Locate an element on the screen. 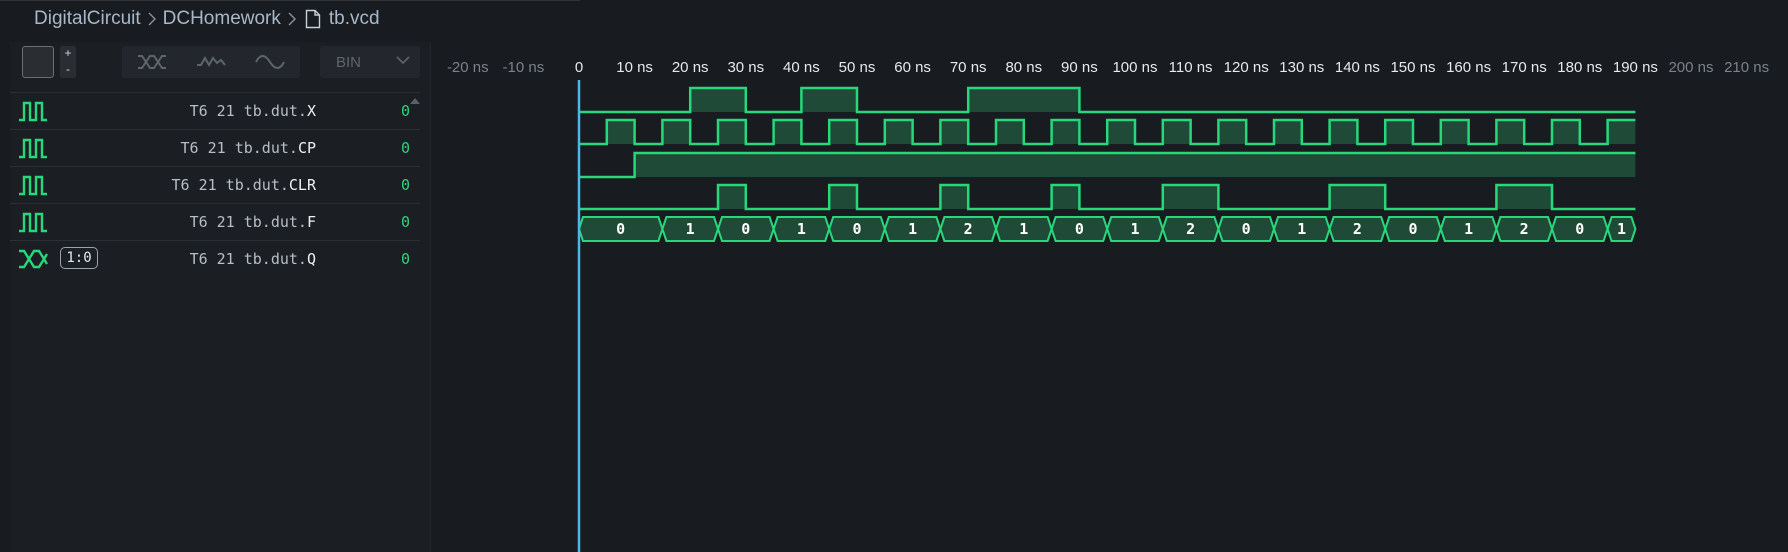 This screenshot has height=552, width=1788. signal-row-f: T6 21 tb.dut.F 0 is located at coordinates (215, 221).